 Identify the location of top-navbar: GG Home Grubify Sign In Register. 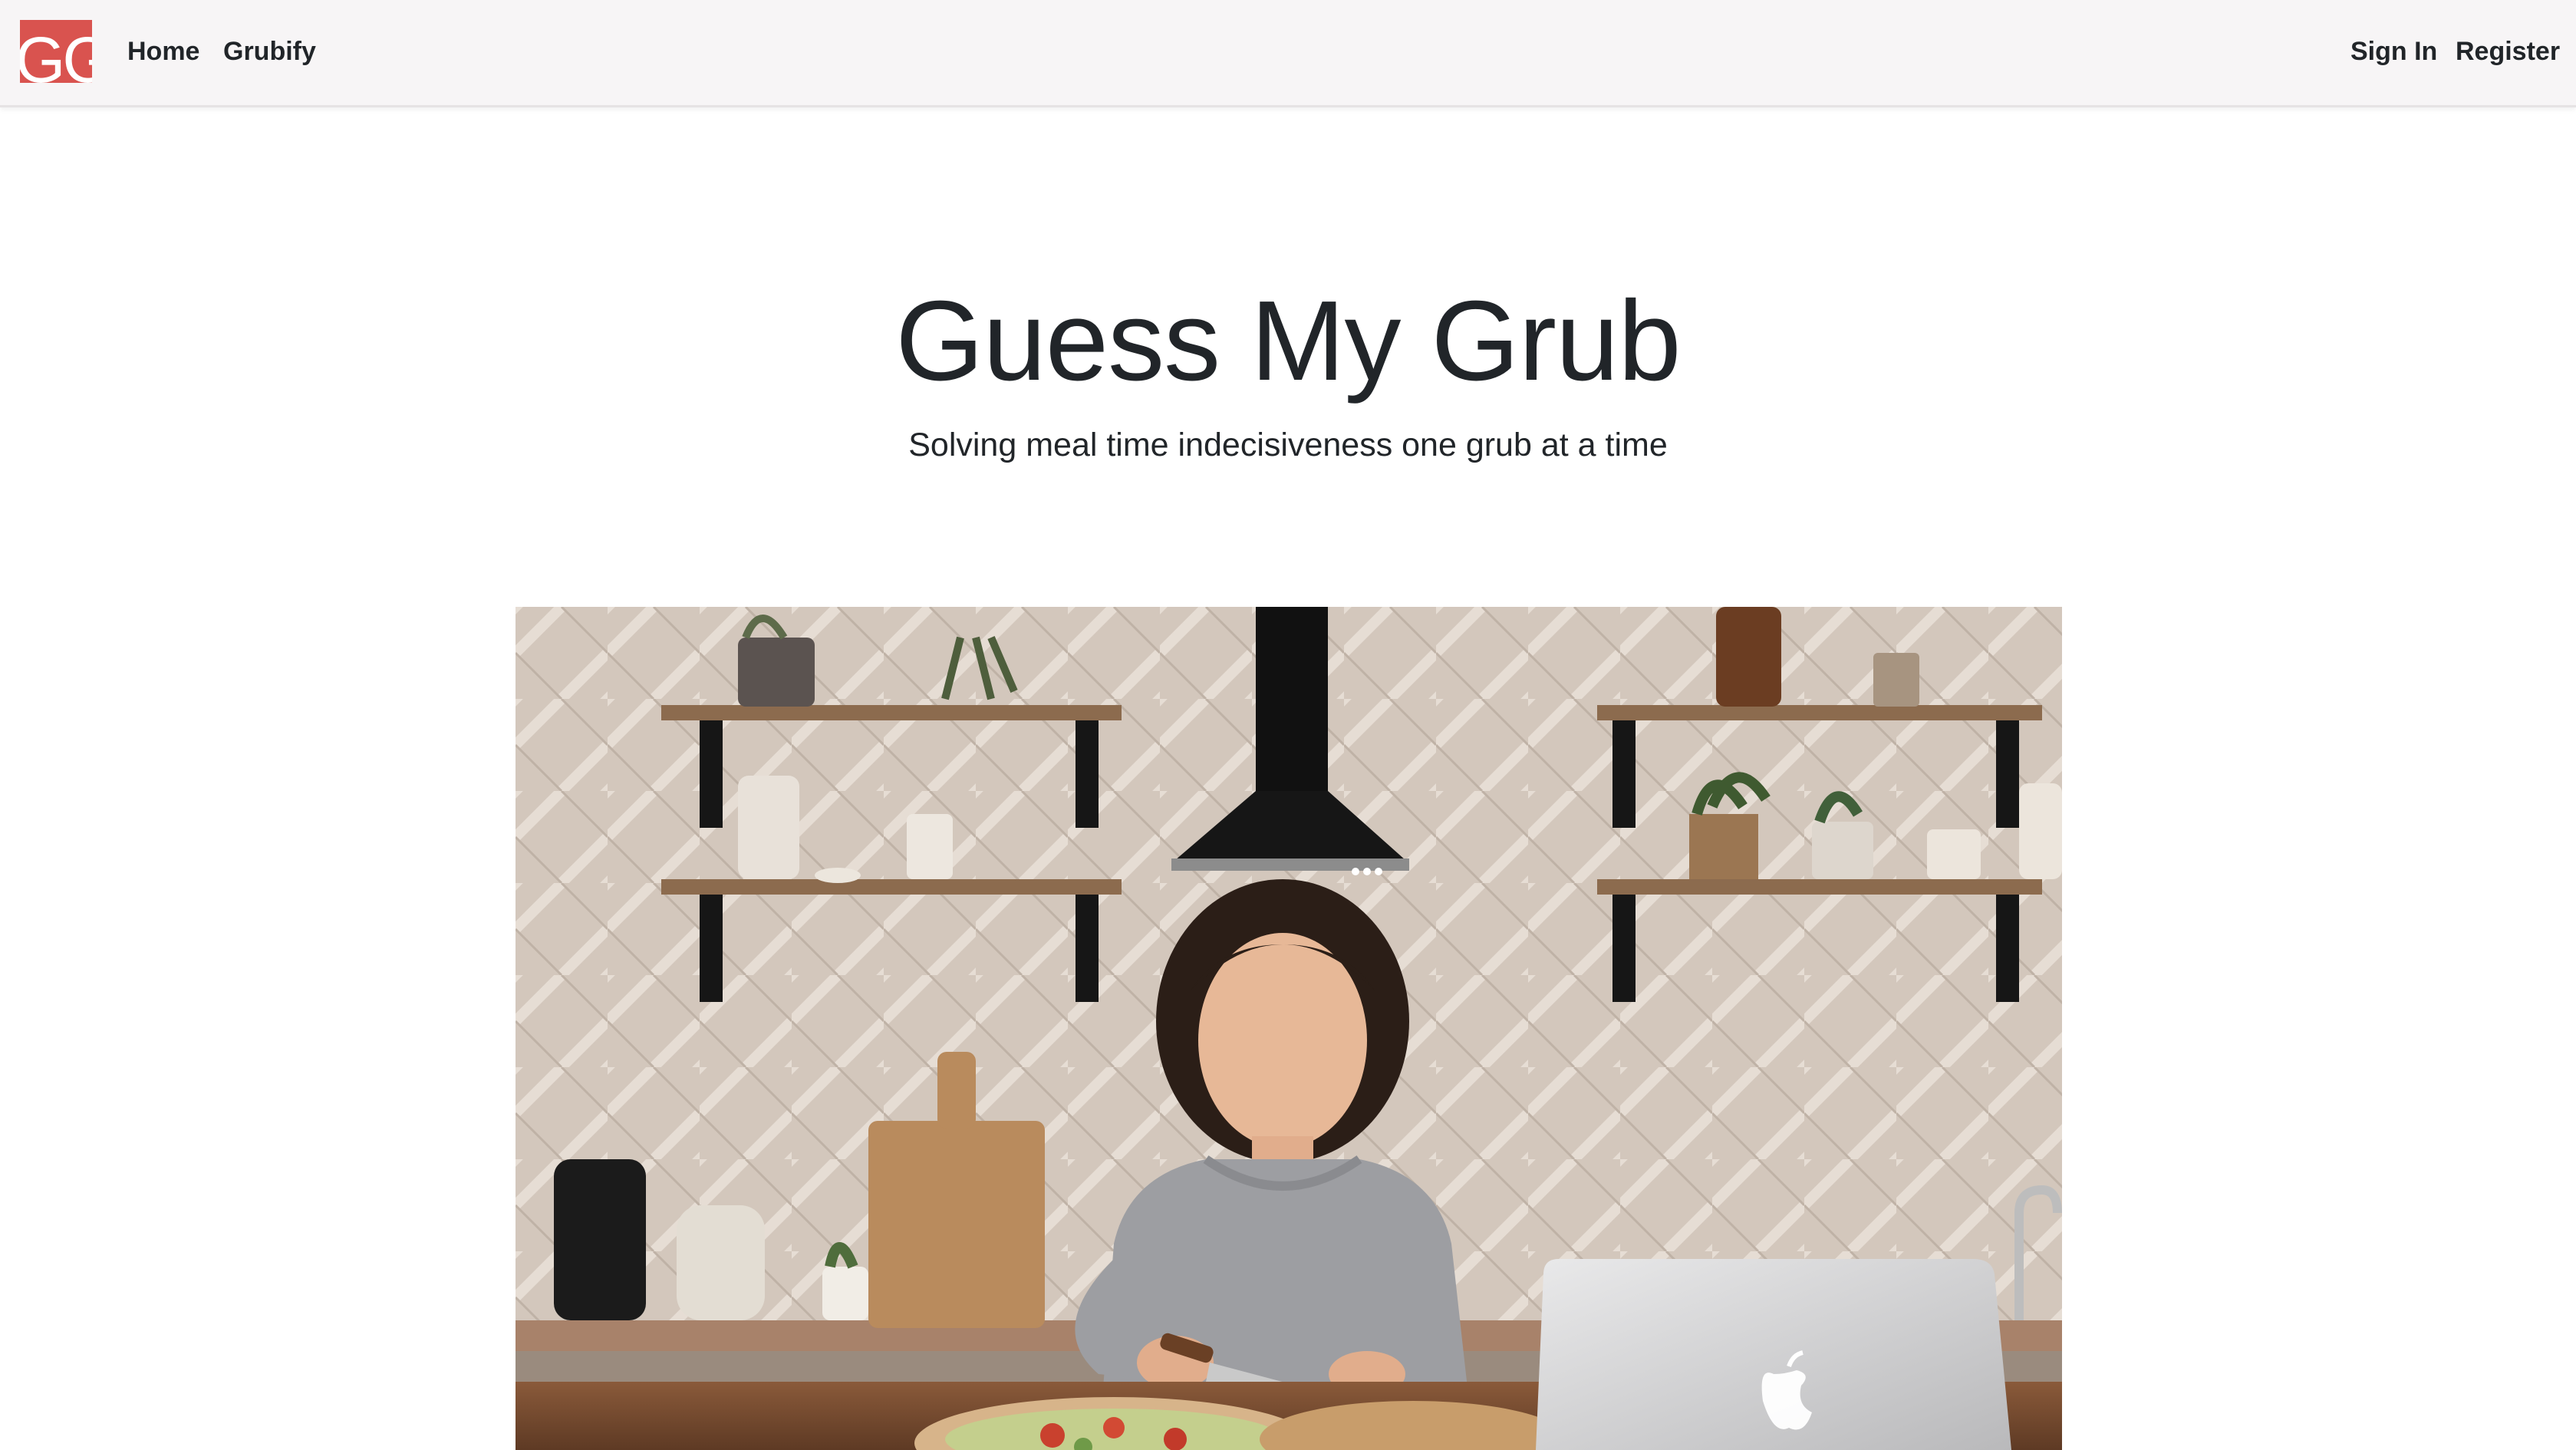
(1288, 53).